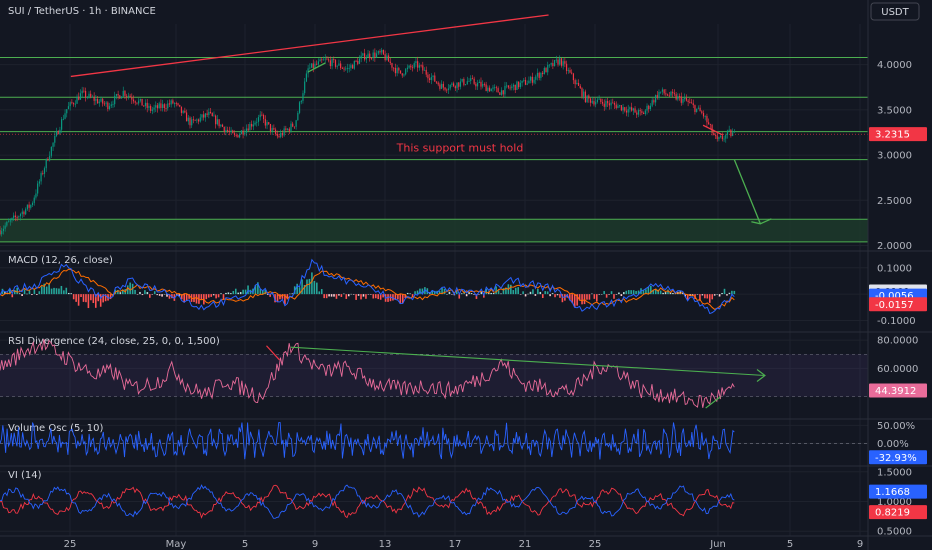 Image resolution: width=932 pixels, height=550 pixels. I want to click on x-tick-label: 17, so click(455, 544).